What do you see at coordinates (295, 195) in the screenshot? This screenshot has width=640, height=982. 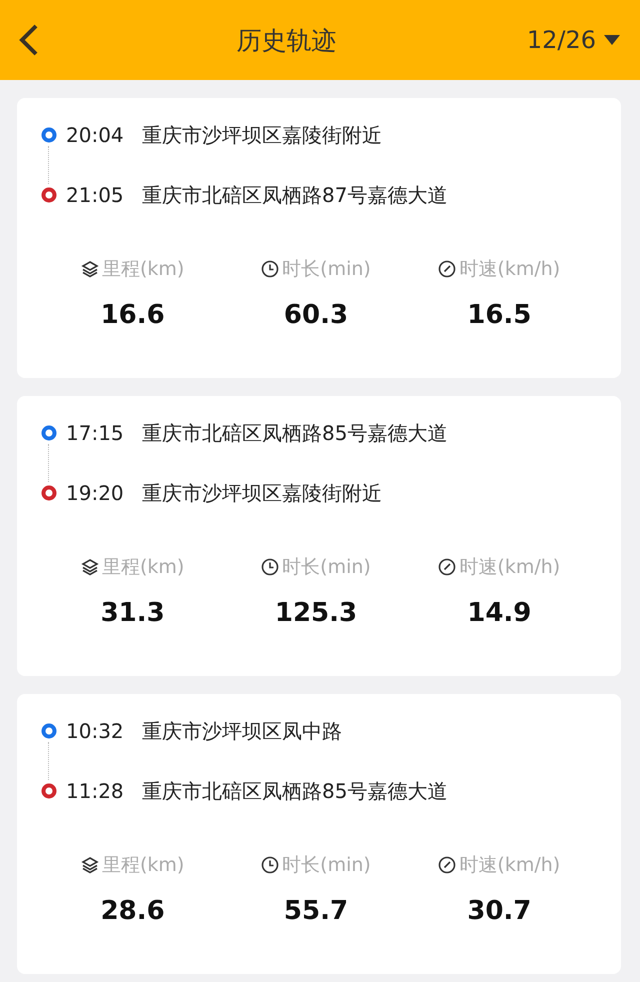 I see `stop-address: 重庆市北碚区凤栖路87号嘉德大道` at bounding box center [295, 195].